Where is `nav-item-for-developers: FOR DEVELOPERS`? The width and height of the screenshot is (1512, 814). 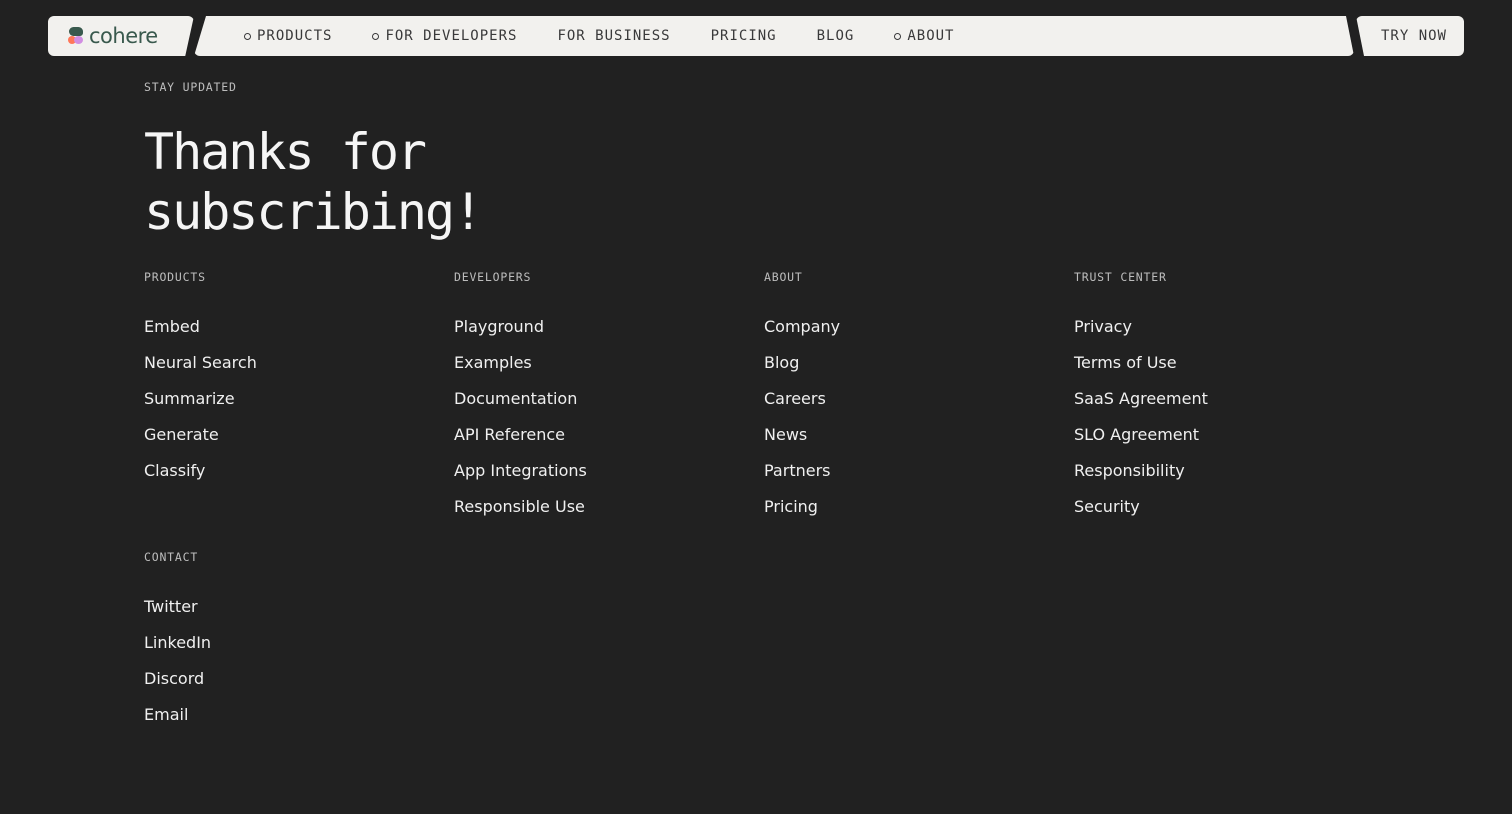 nav-item-for-developers: FOR DEVELOPERS is located at coordinates (444, 36).